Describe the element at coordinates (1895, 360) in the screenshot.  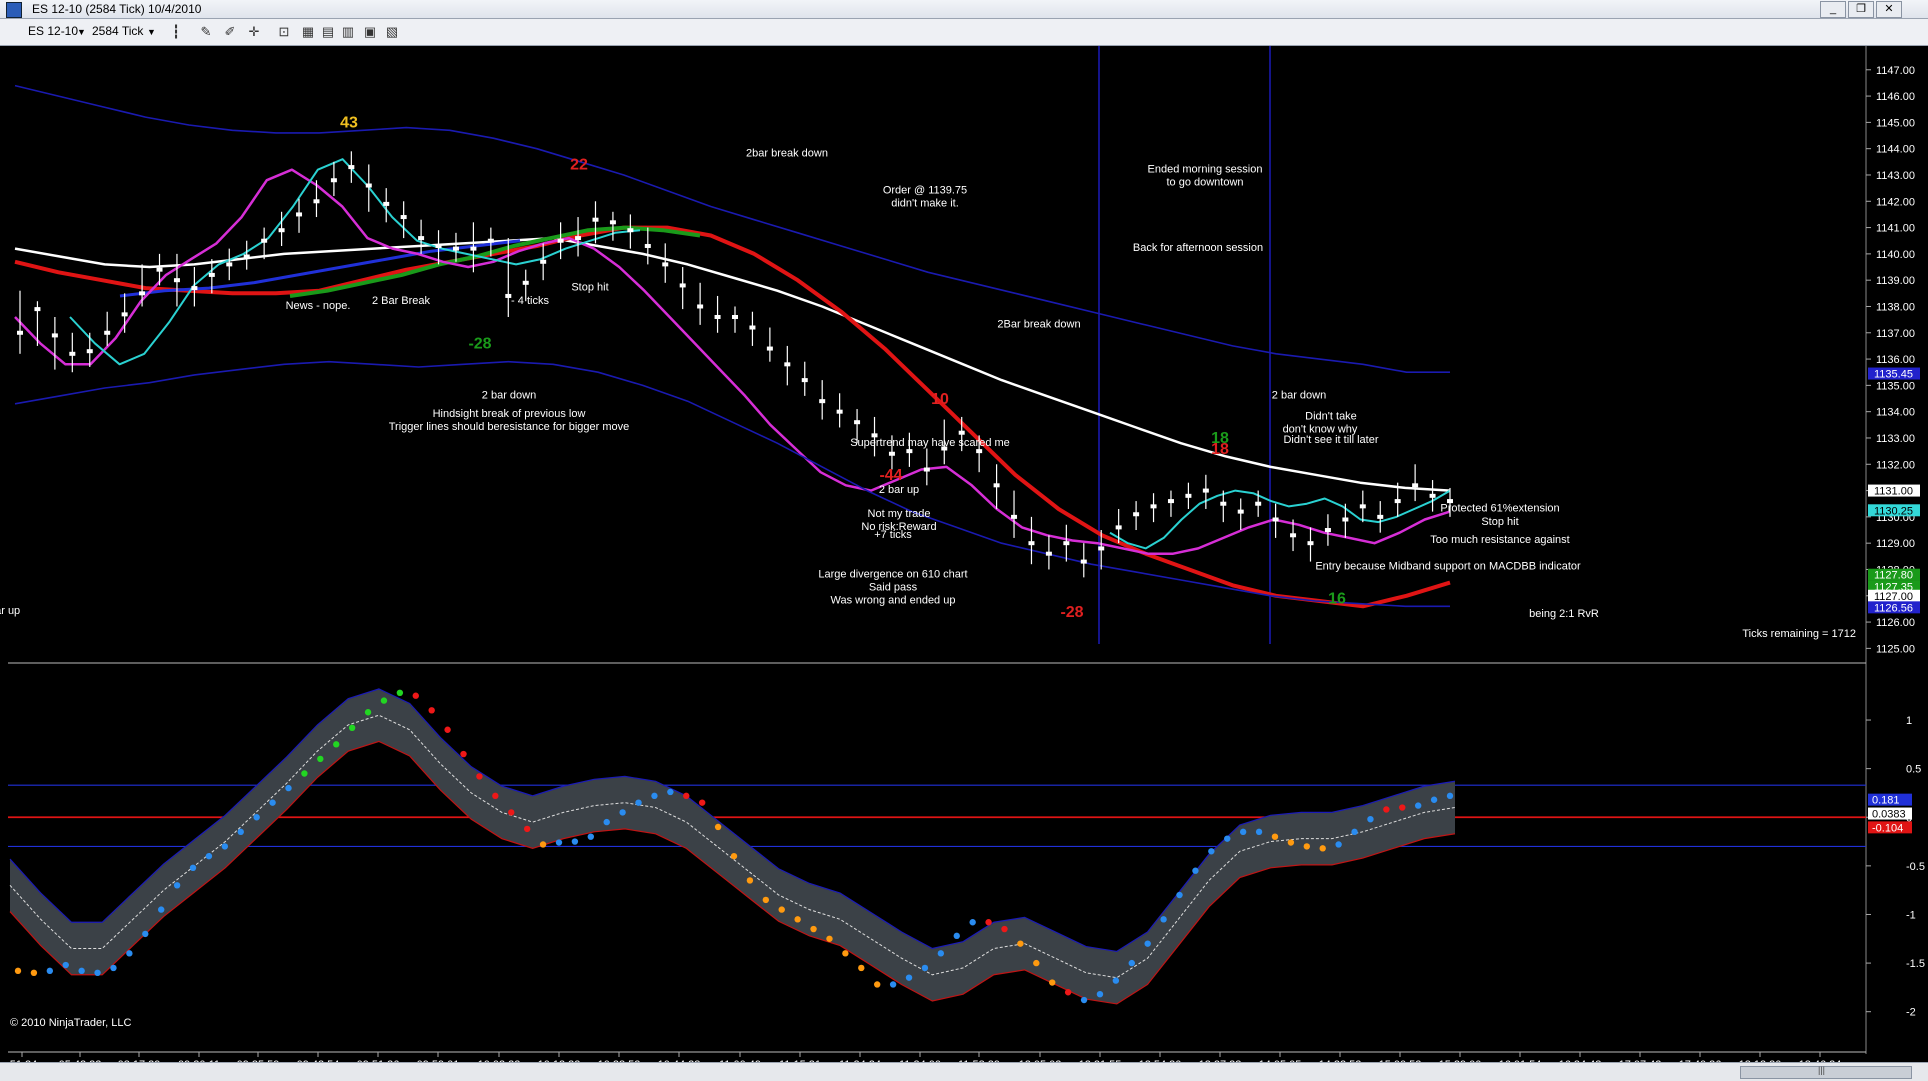
I see `price-axis-label: 1136.00` at that location.